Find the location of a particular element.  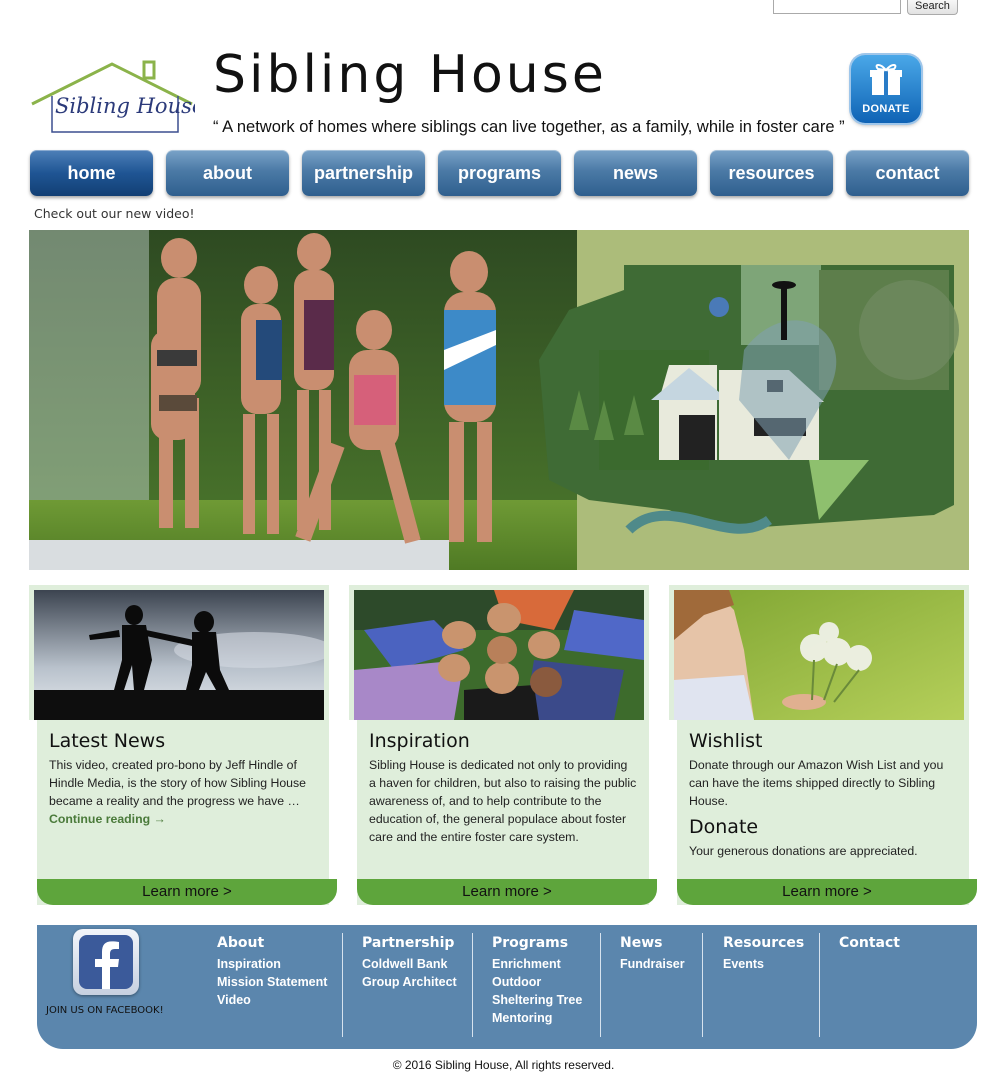

footer-link: Events is located at coordinates (763, 964).